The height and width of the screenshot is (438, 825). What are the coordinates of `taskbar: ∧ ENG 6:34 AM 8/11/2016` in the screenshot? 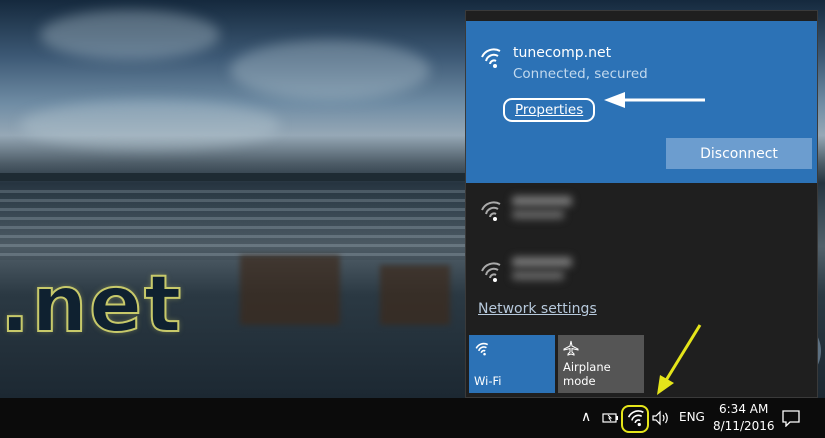 It's located at (412, 418).